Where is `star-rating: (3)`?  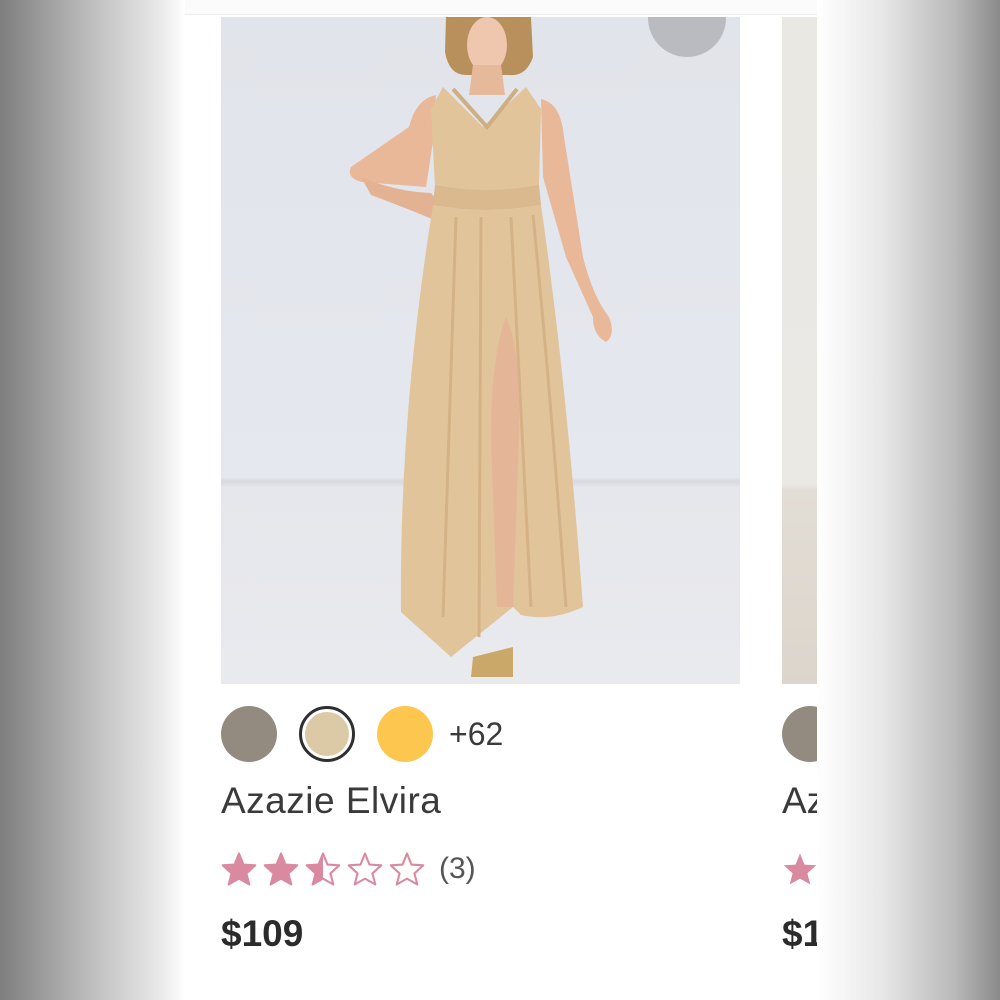
star-rating: (3) is located at coordinates (348, 869).